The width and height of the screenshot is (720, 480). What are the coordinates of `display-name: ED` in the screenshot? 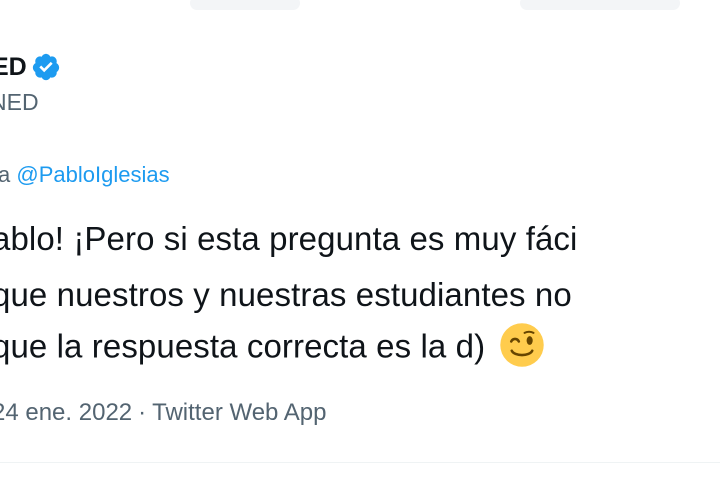 It's located at (13, 67).